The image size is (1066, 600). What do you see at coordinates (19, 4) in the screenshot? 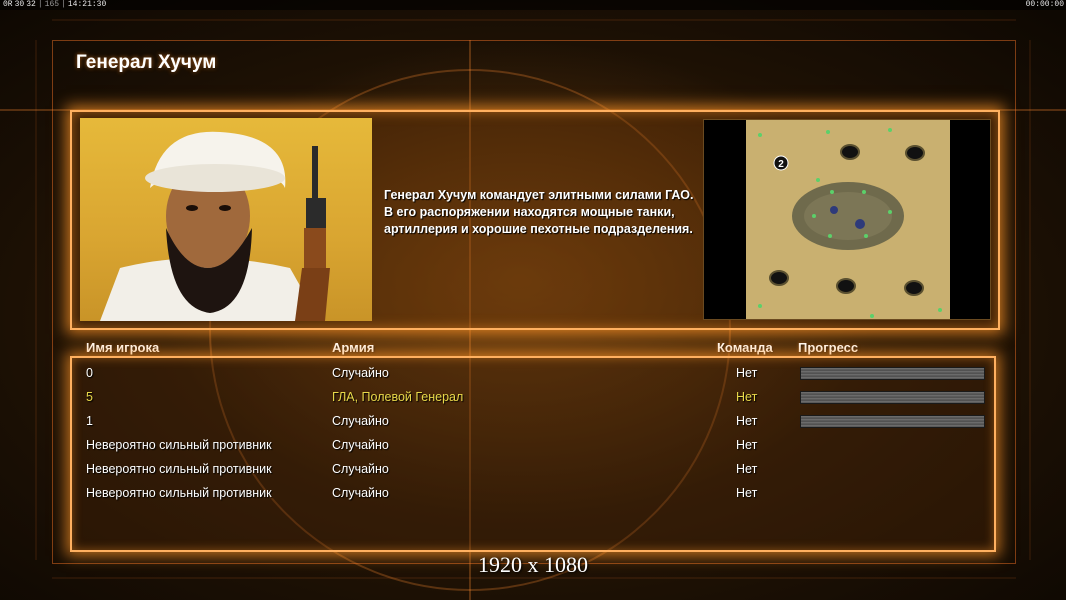
I see `status-field: 30` at bounding box center [19, 4].